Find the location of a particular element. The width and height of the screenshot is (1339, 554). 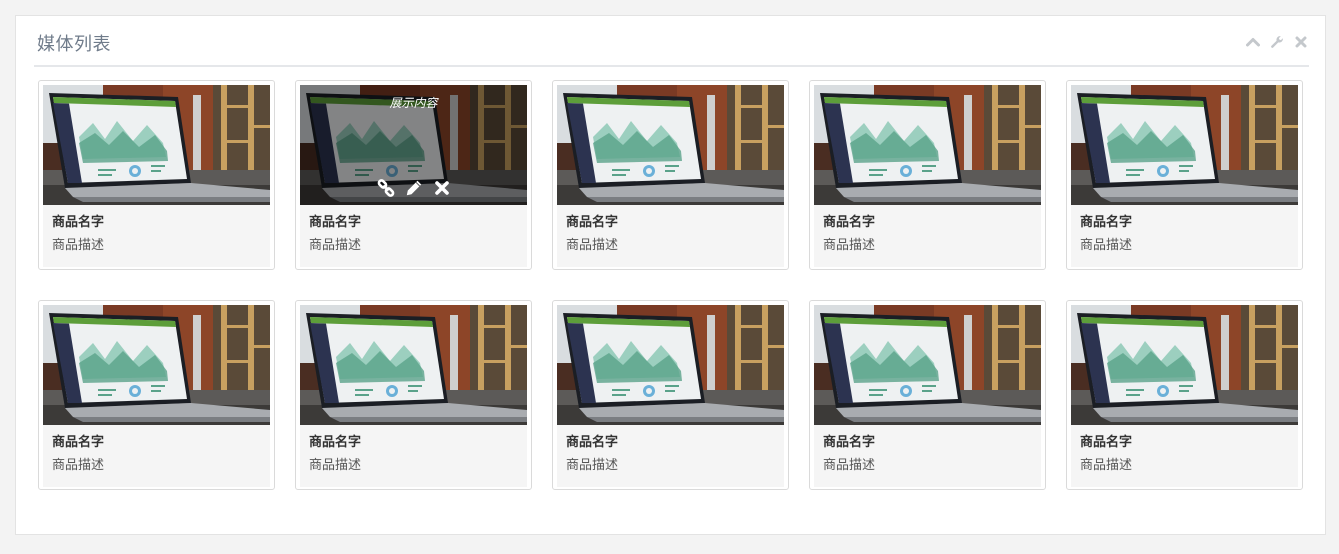

hover-overlay: 展示内容 is located at coordinates (413, 145).